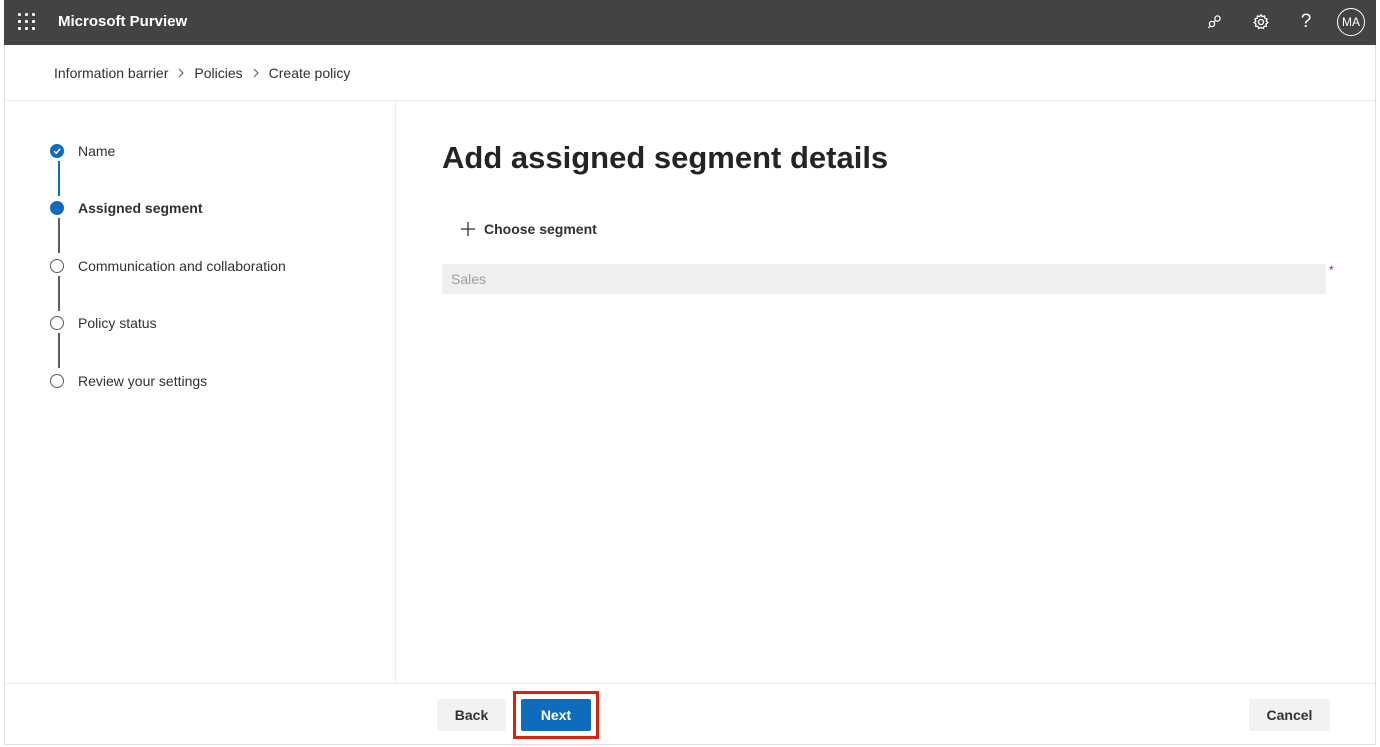  I want to click on required-marker: *, so click(1331, 270).